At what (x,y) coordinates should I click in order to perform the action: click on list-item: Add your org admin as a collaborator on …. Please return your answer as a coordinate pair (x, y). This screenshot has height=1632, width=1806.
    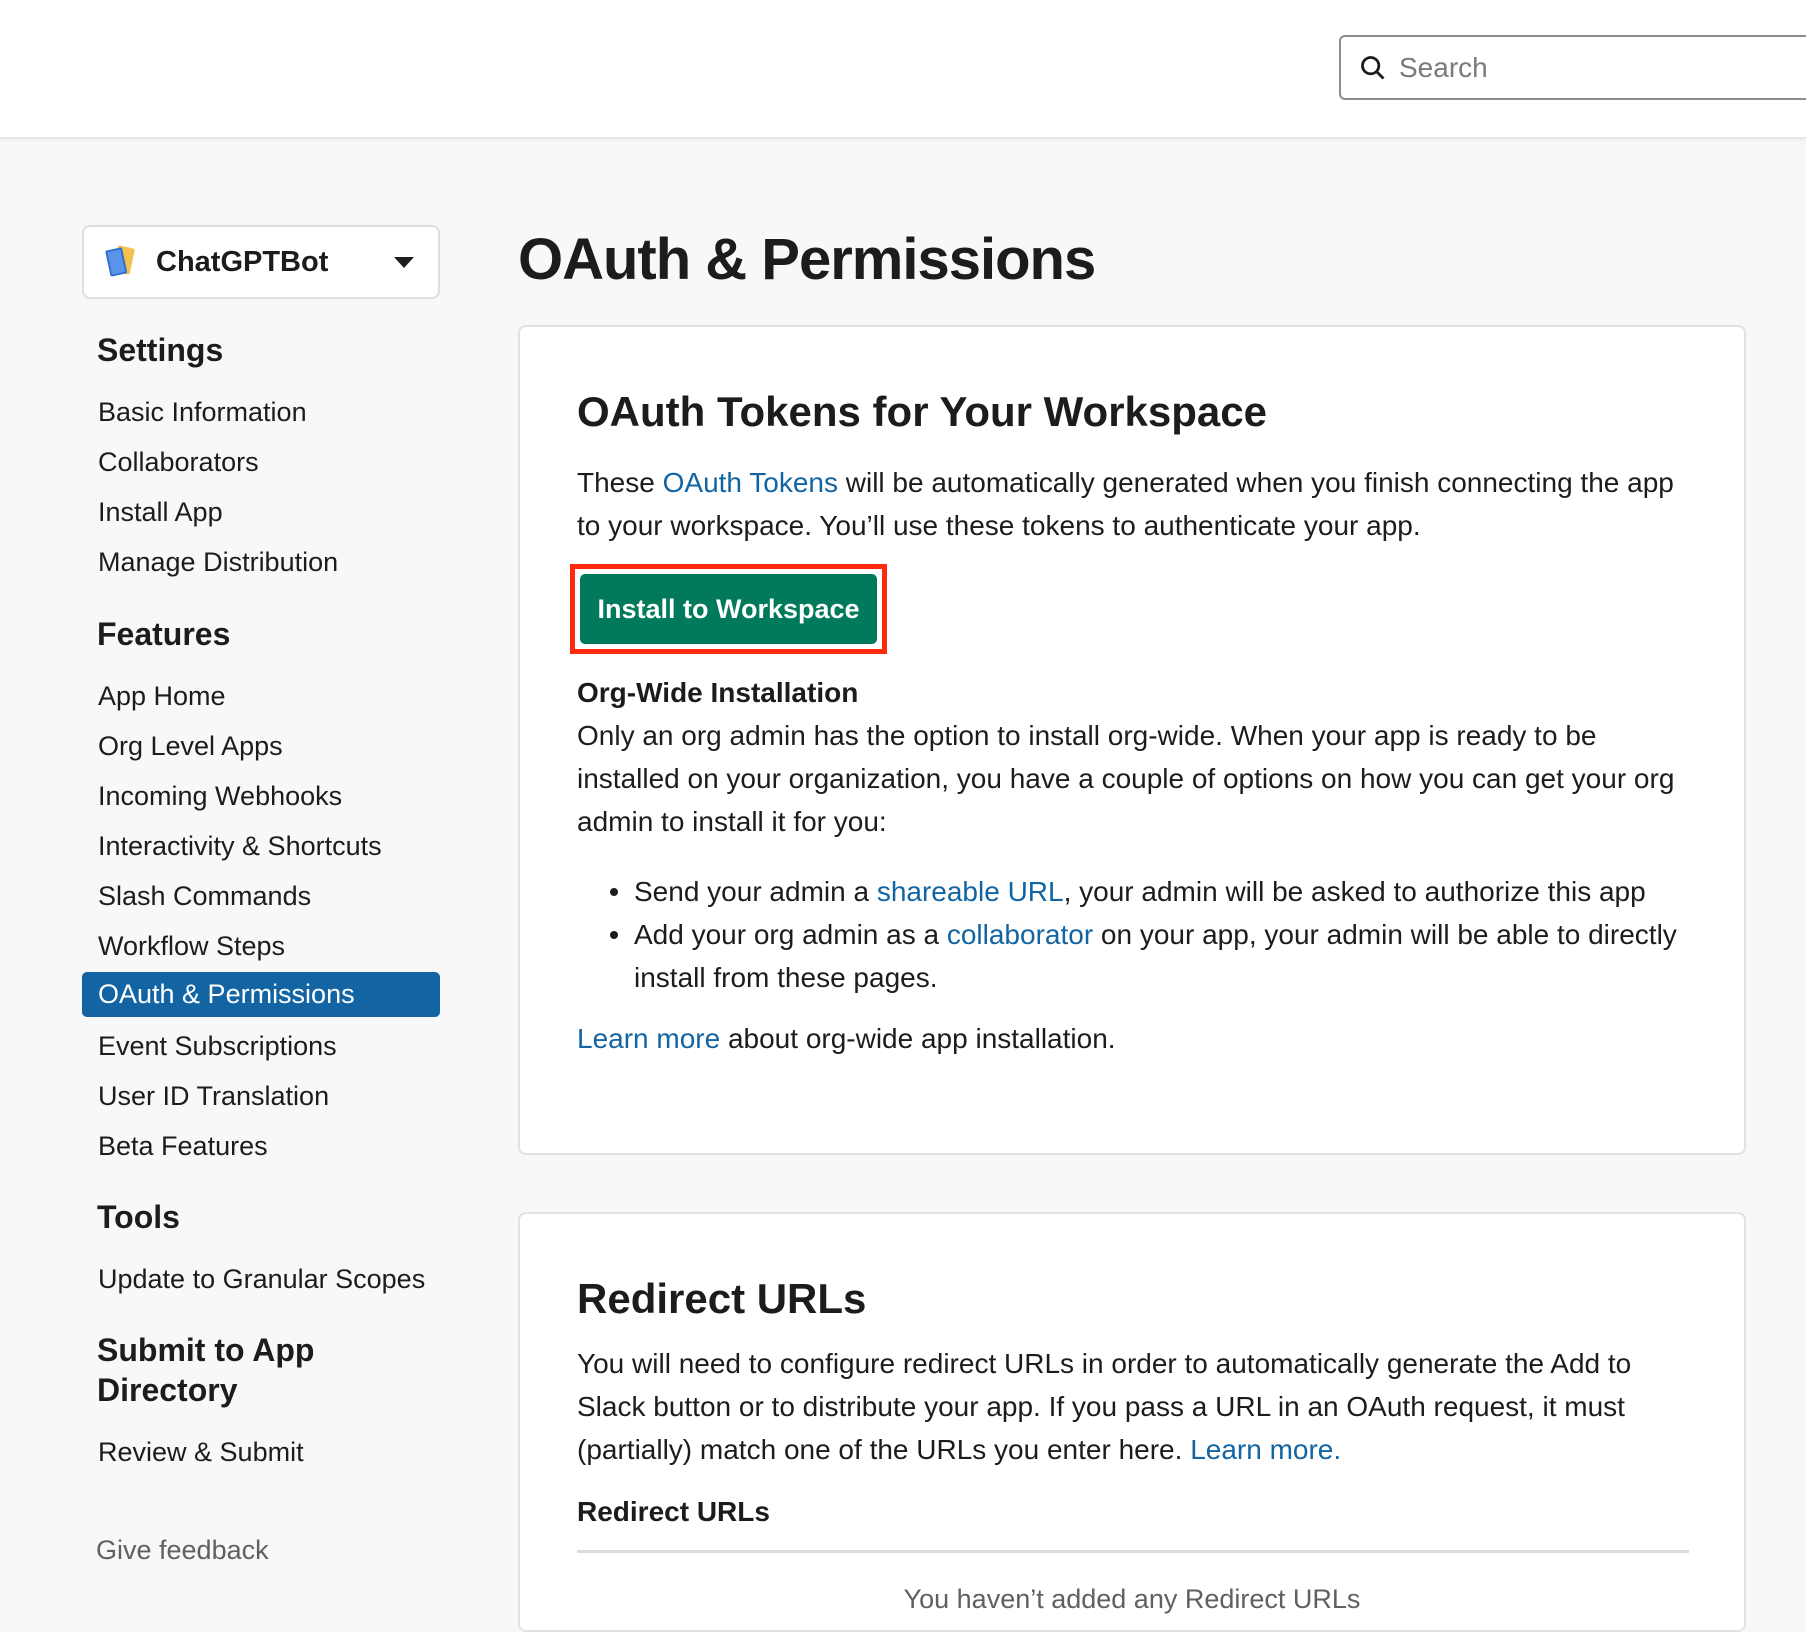
    Looking at the image, I should click on (1137, 956).